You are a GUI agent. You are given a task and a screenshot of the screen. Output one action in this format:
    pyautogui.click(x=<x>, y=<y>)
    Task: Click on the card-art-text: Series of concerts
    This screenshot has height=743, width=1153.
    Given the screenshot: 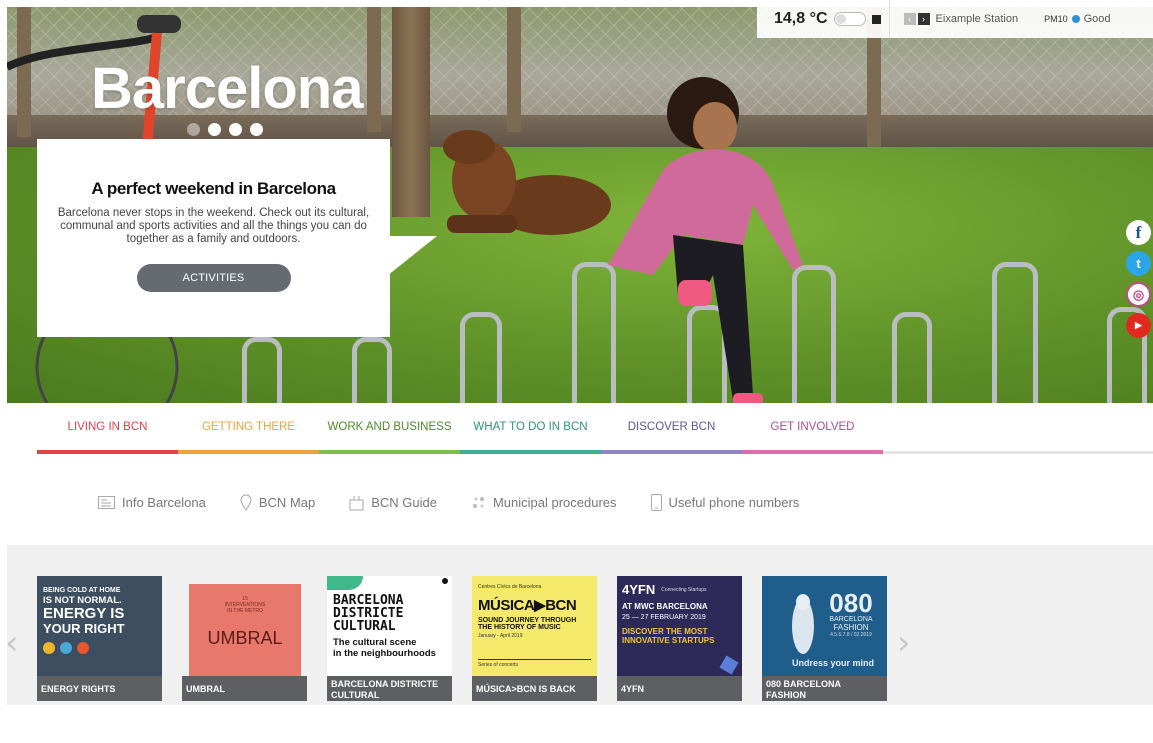 What is the action you would take?
    pyautogui.click(x=534, y=663)
    